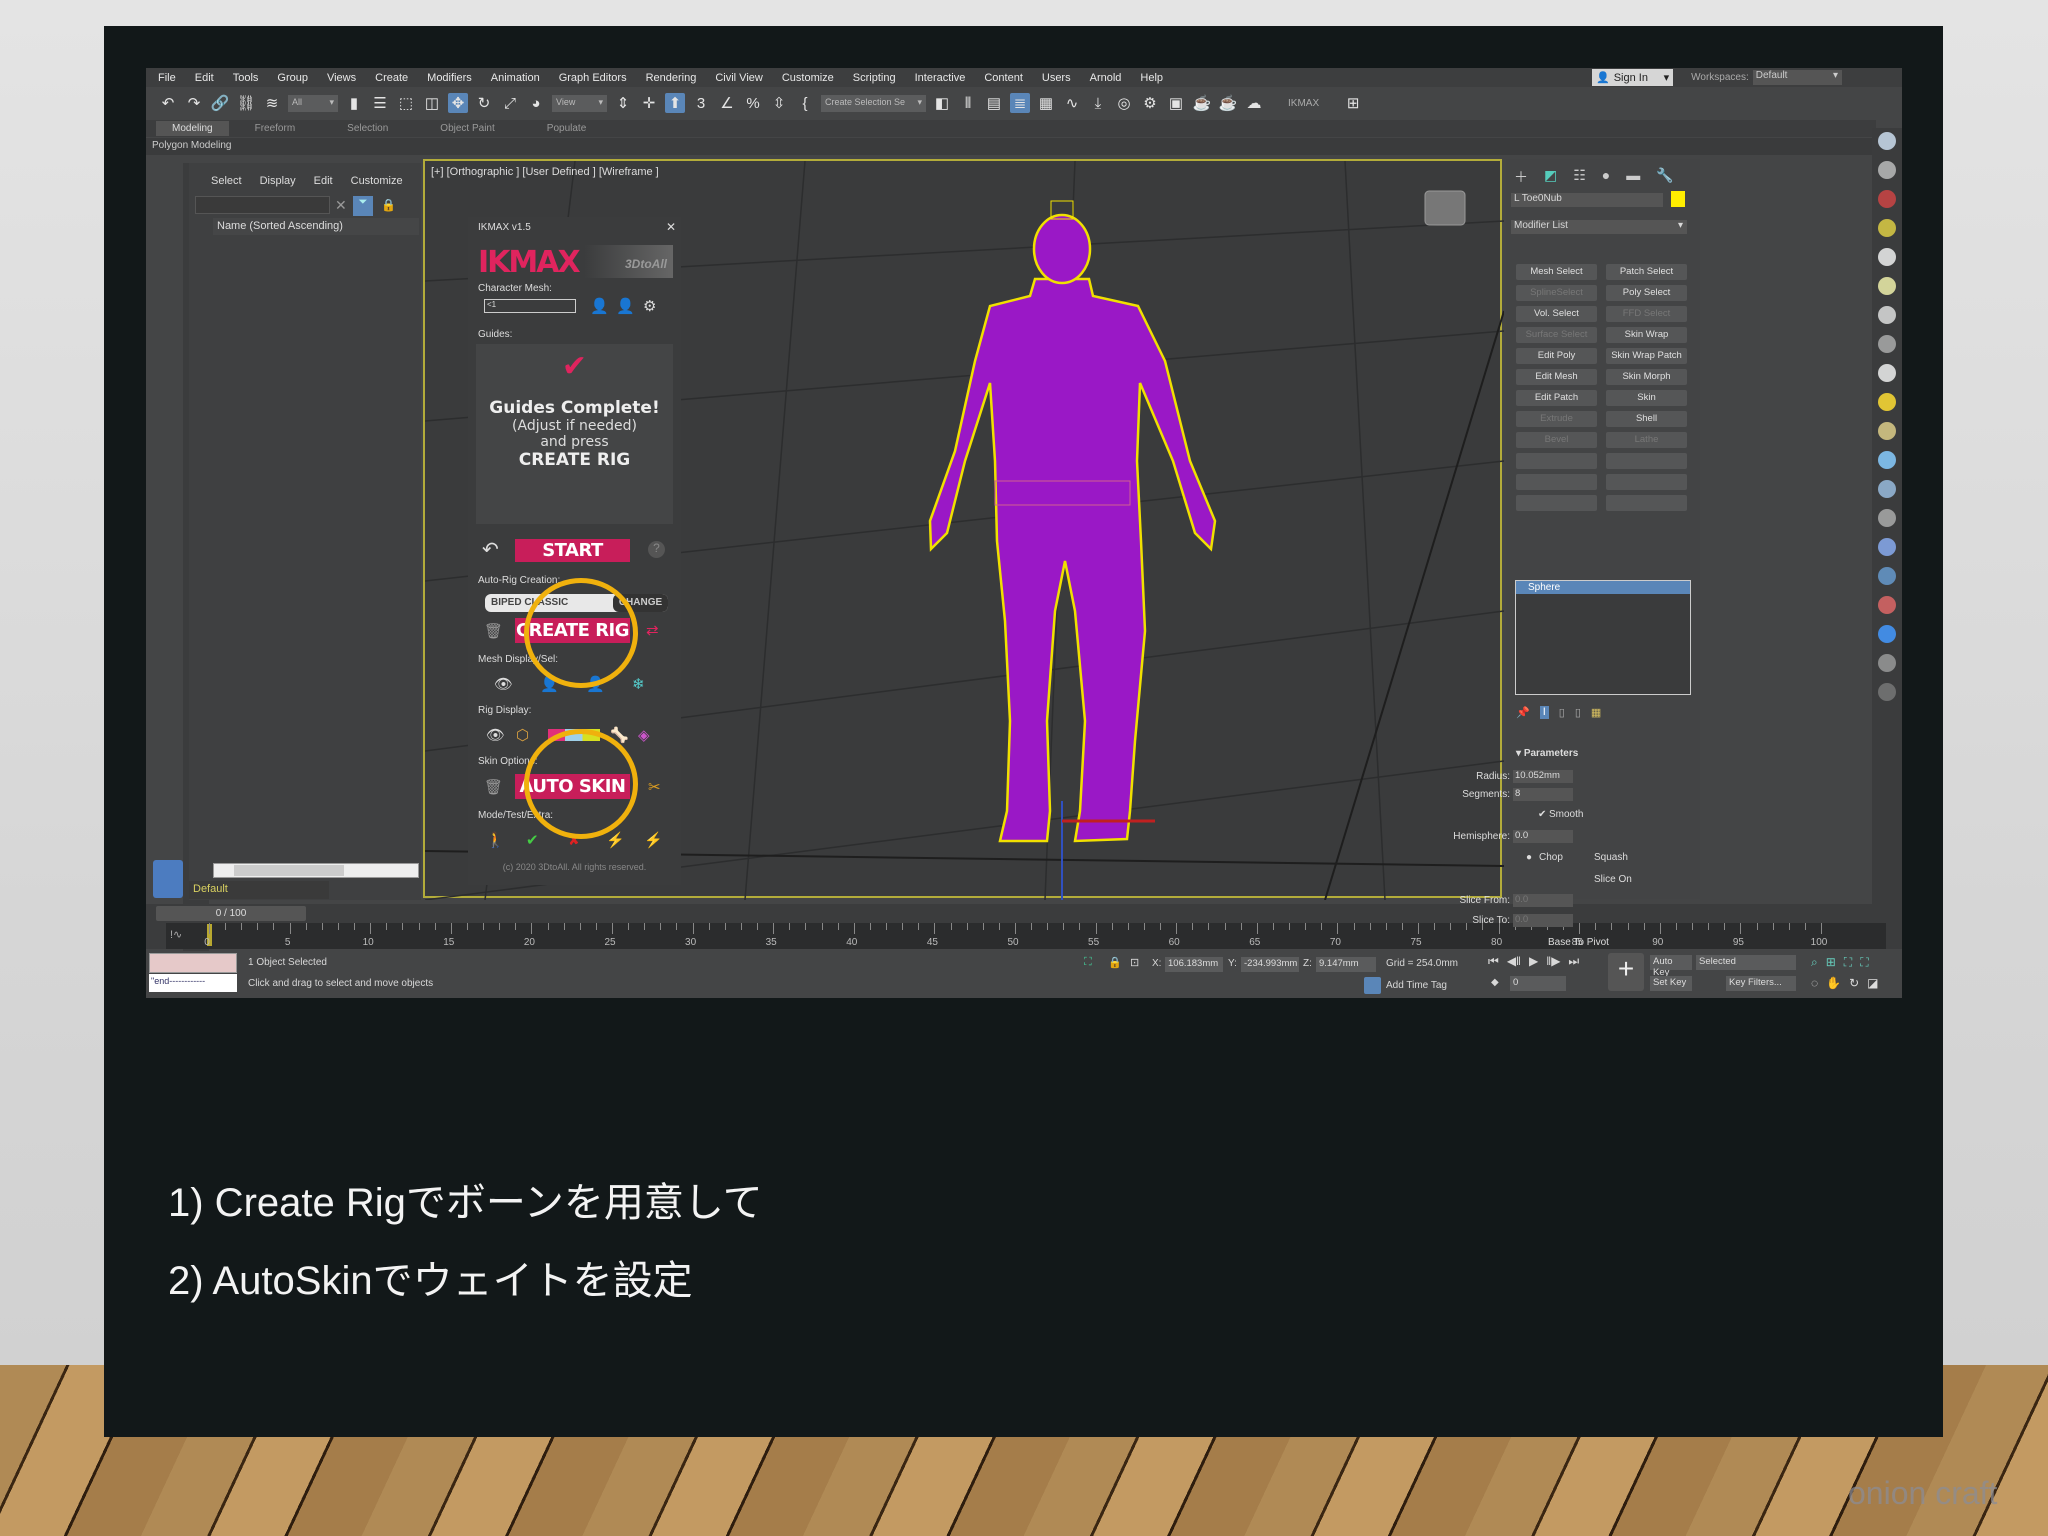  Describe the element at coordinates (1887, 431) in the screenshot. I see `sphere2-icon` at that location.